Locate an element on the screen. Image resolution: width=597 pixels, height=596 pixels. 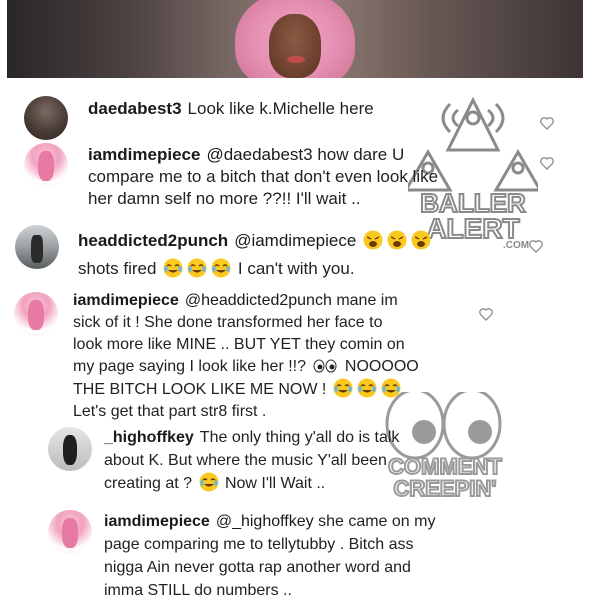
comment-text-line: mane im is located at coordinates (367, 300).